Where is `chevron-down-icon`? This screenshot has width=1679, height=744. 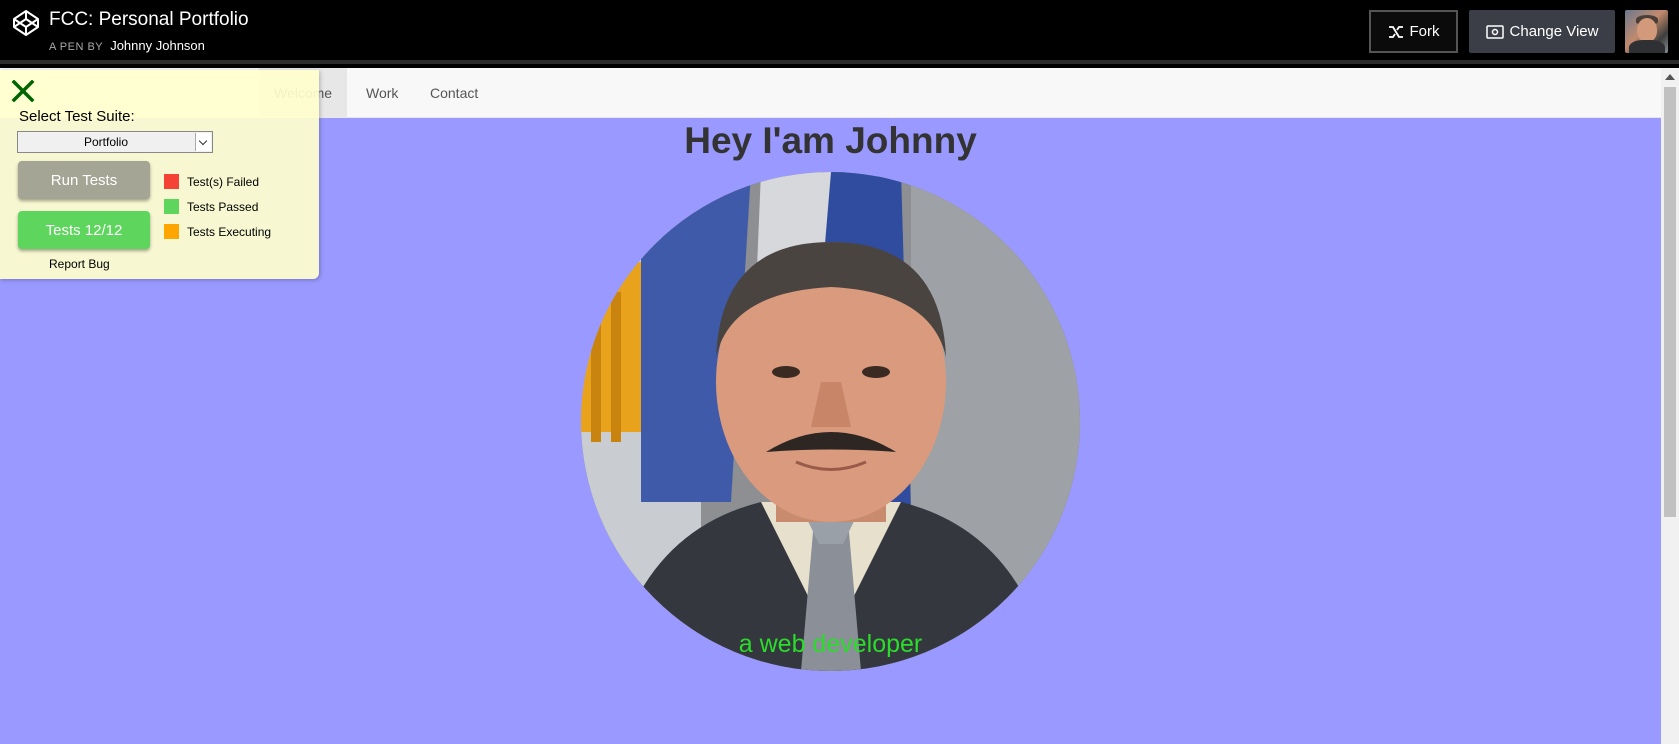
chevron-down-icon is located at coordinates (203, 142).